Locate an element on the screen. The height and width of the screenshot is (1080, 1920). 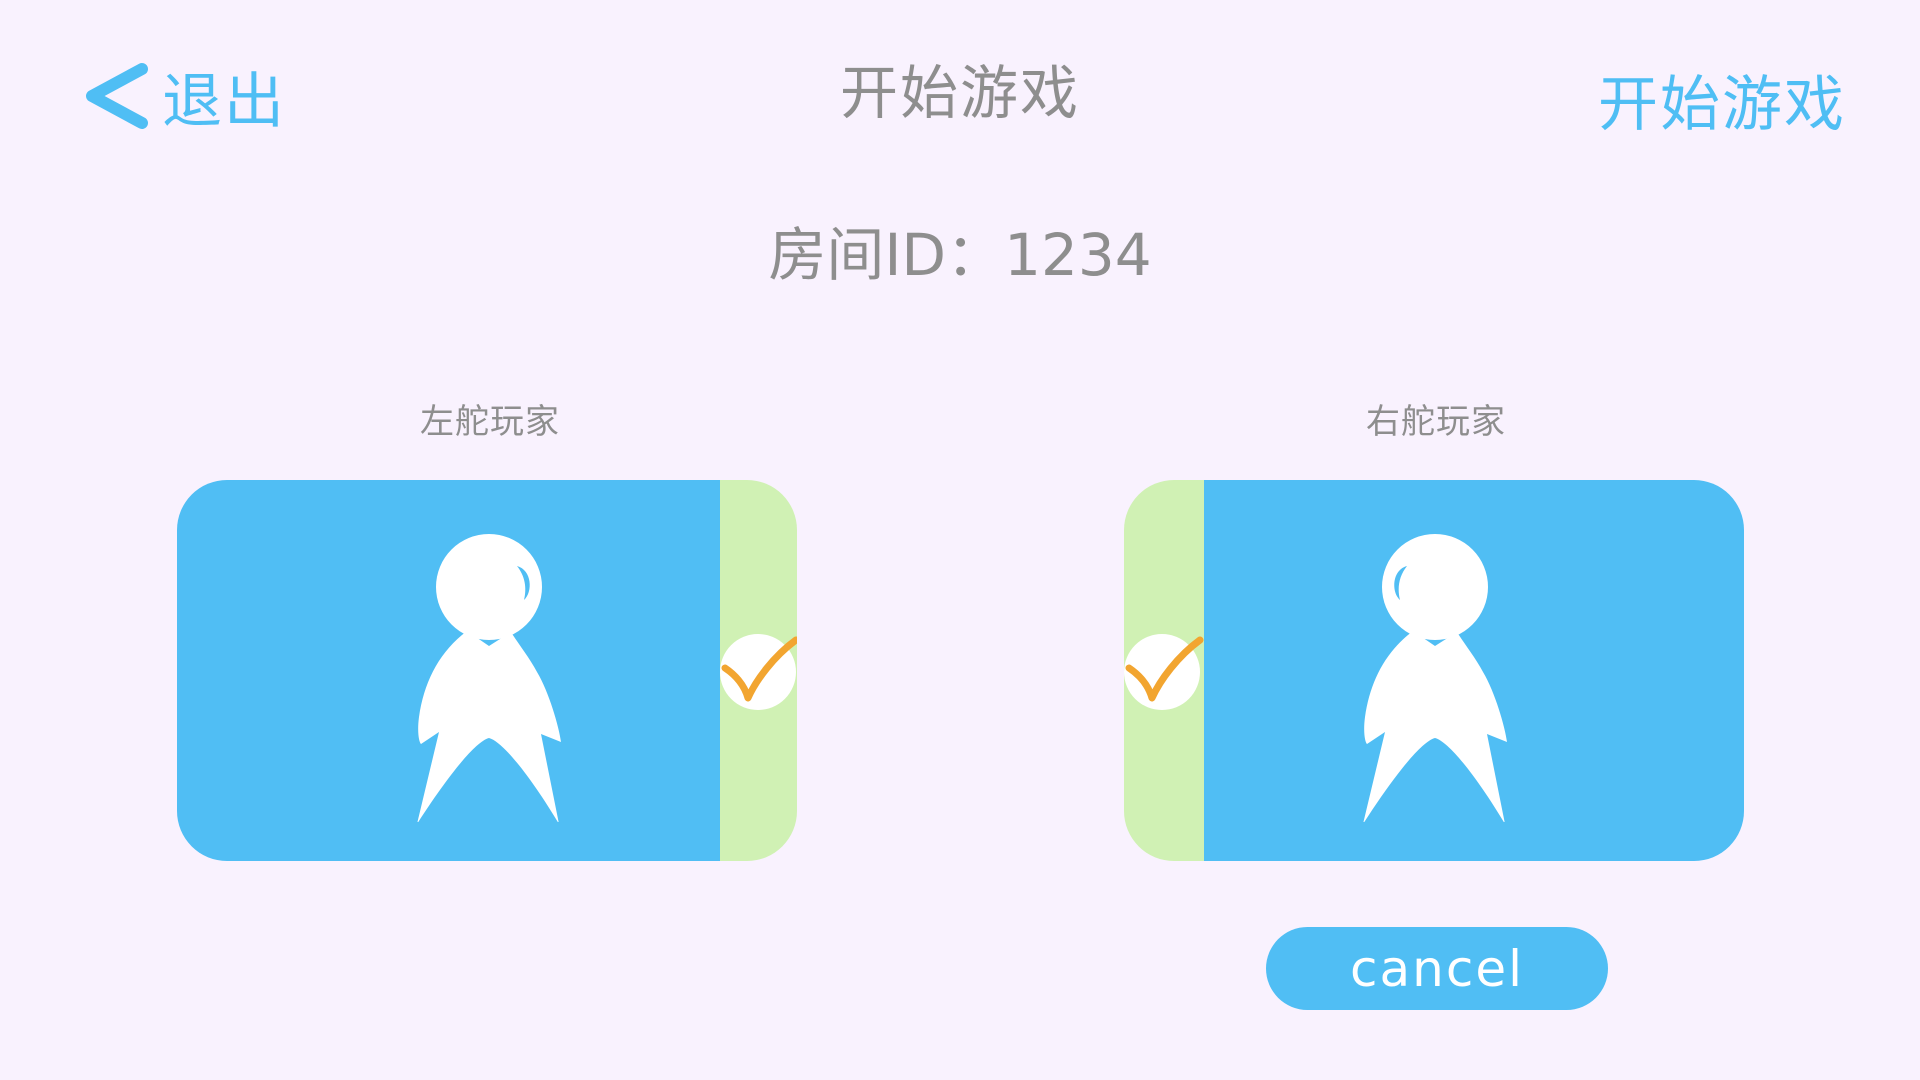
start-game-button: 开始游戏 is located at coordinates (1722, 99).